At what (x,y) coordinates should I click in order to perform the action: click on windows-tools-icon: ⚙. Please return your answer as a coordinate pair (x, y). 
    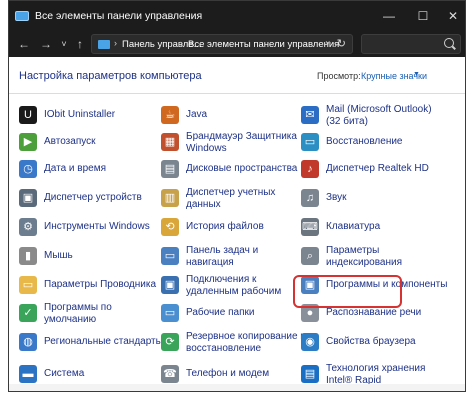
    Looking at the image, I should click on (28, 227).